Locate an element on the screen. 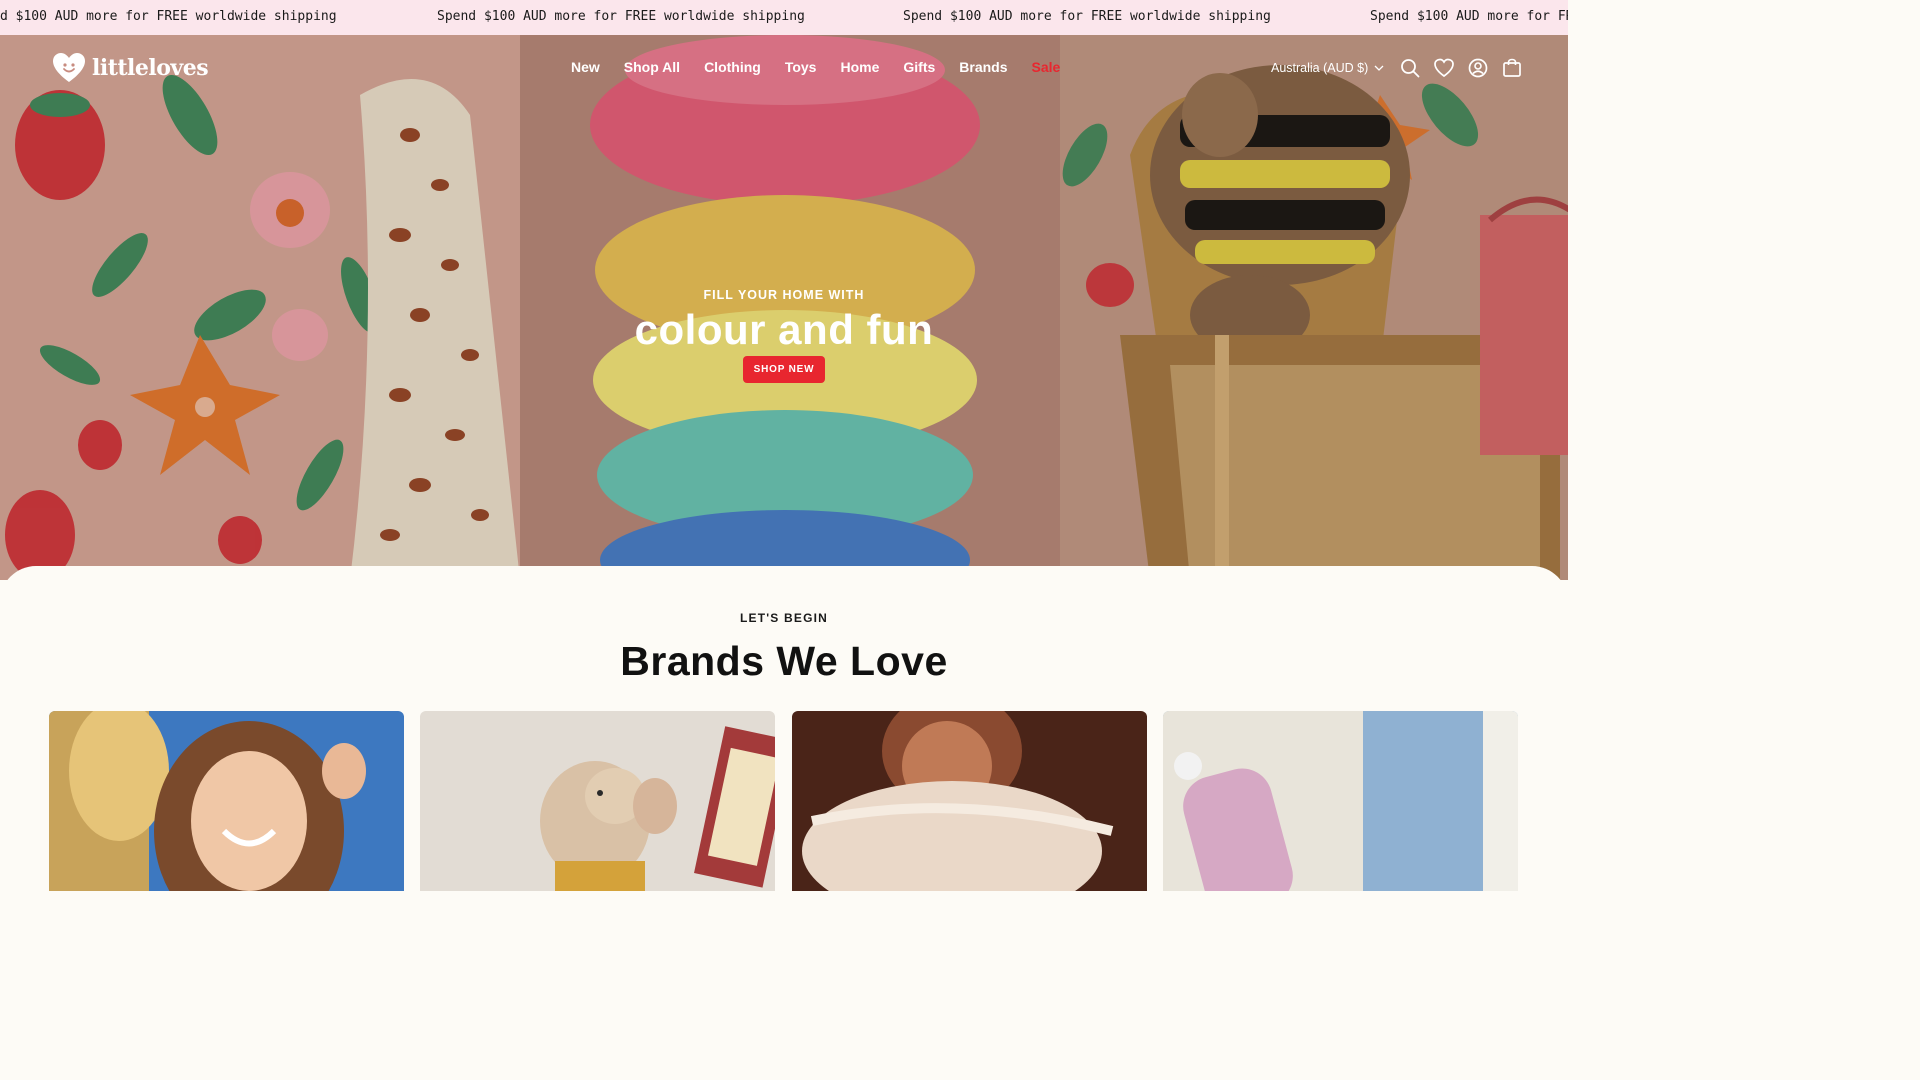 The height and width of the screenshot is (1080, 1920). nav-item-shop-all: Shop All is located at coordinates (652, 67).